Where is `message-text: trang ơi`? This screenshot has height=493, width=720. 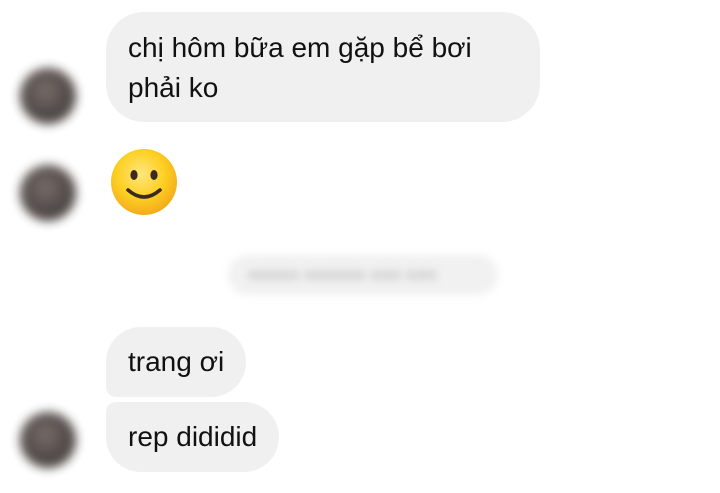
message-text: trang ơi is located at coordinates (176, 361).